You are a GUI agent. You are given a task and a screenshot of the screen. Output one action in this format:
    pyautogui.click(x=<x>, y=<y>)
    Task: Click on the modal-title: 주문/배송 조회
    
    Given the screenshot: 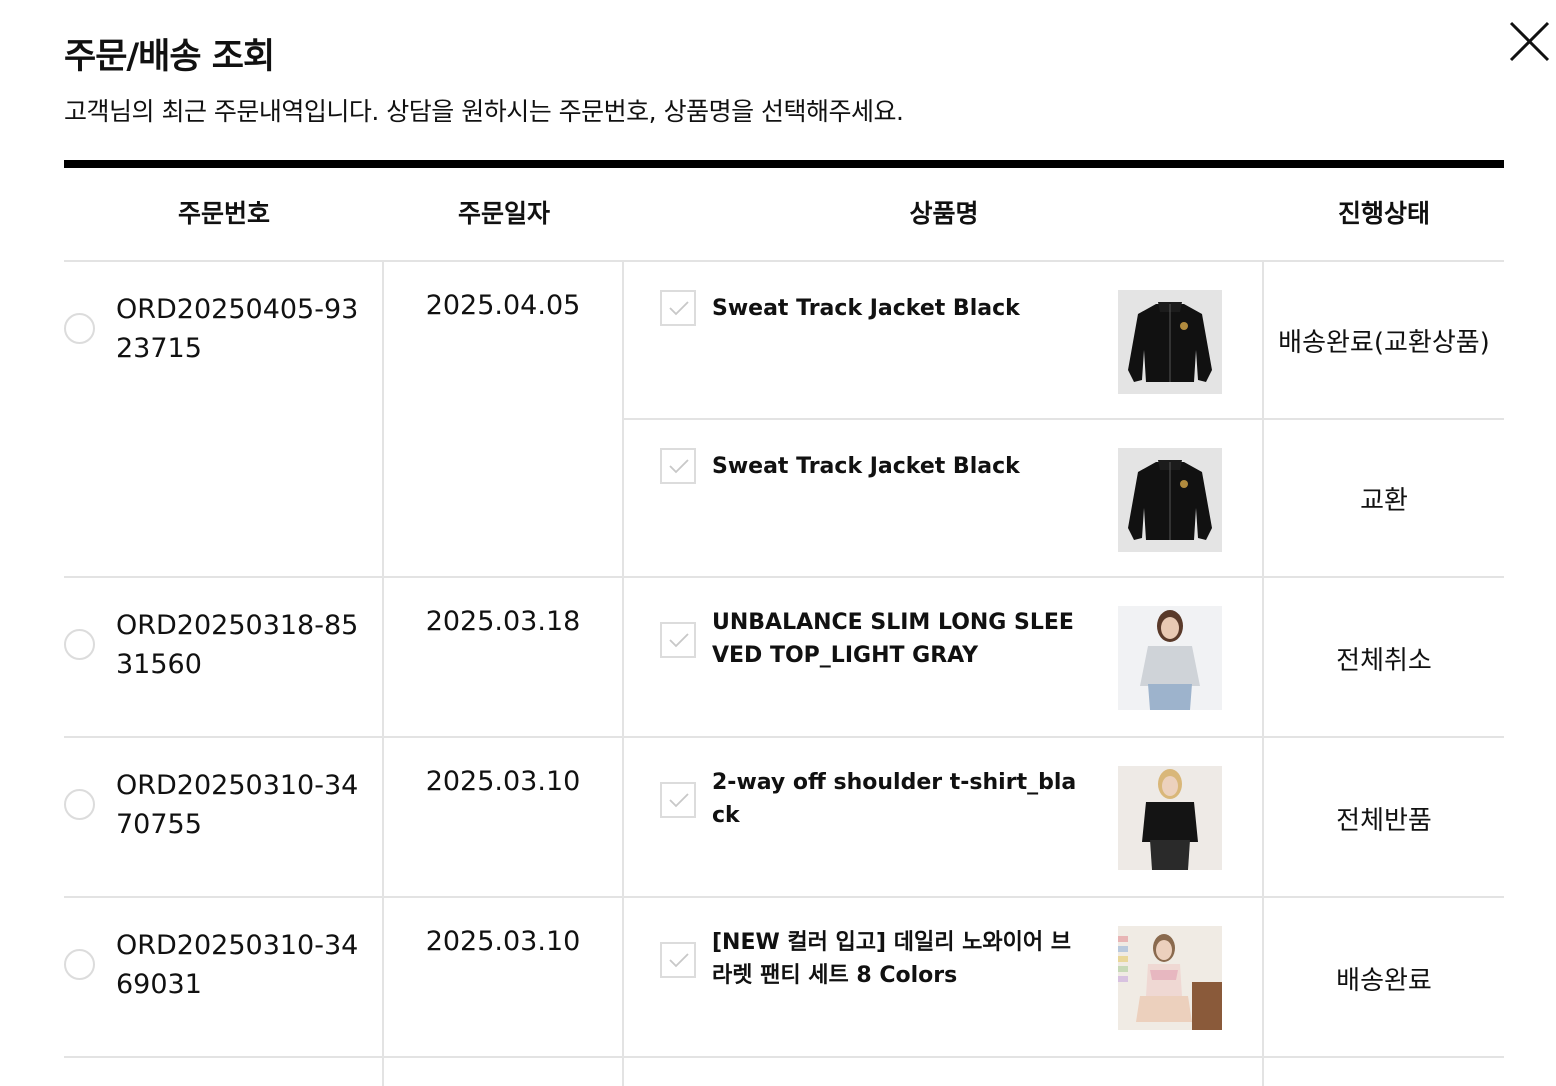 What is the action you would take?
    pyautogui.click(x=169, y=57)
    